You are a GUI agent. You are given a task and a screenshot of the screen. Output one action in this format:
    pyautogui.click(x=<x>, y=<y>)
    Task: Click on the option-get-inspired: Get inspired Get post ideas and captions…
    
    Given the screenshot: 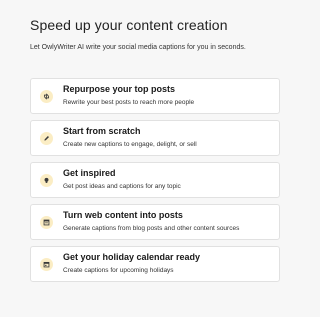 What is the action you would take?
    pyautogui.click(x=155, y=180)
    